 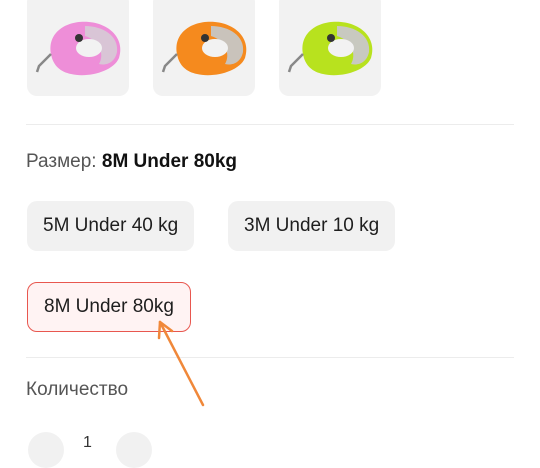 I want to click on variant-thumb-lime, so click(x=330, y=48).